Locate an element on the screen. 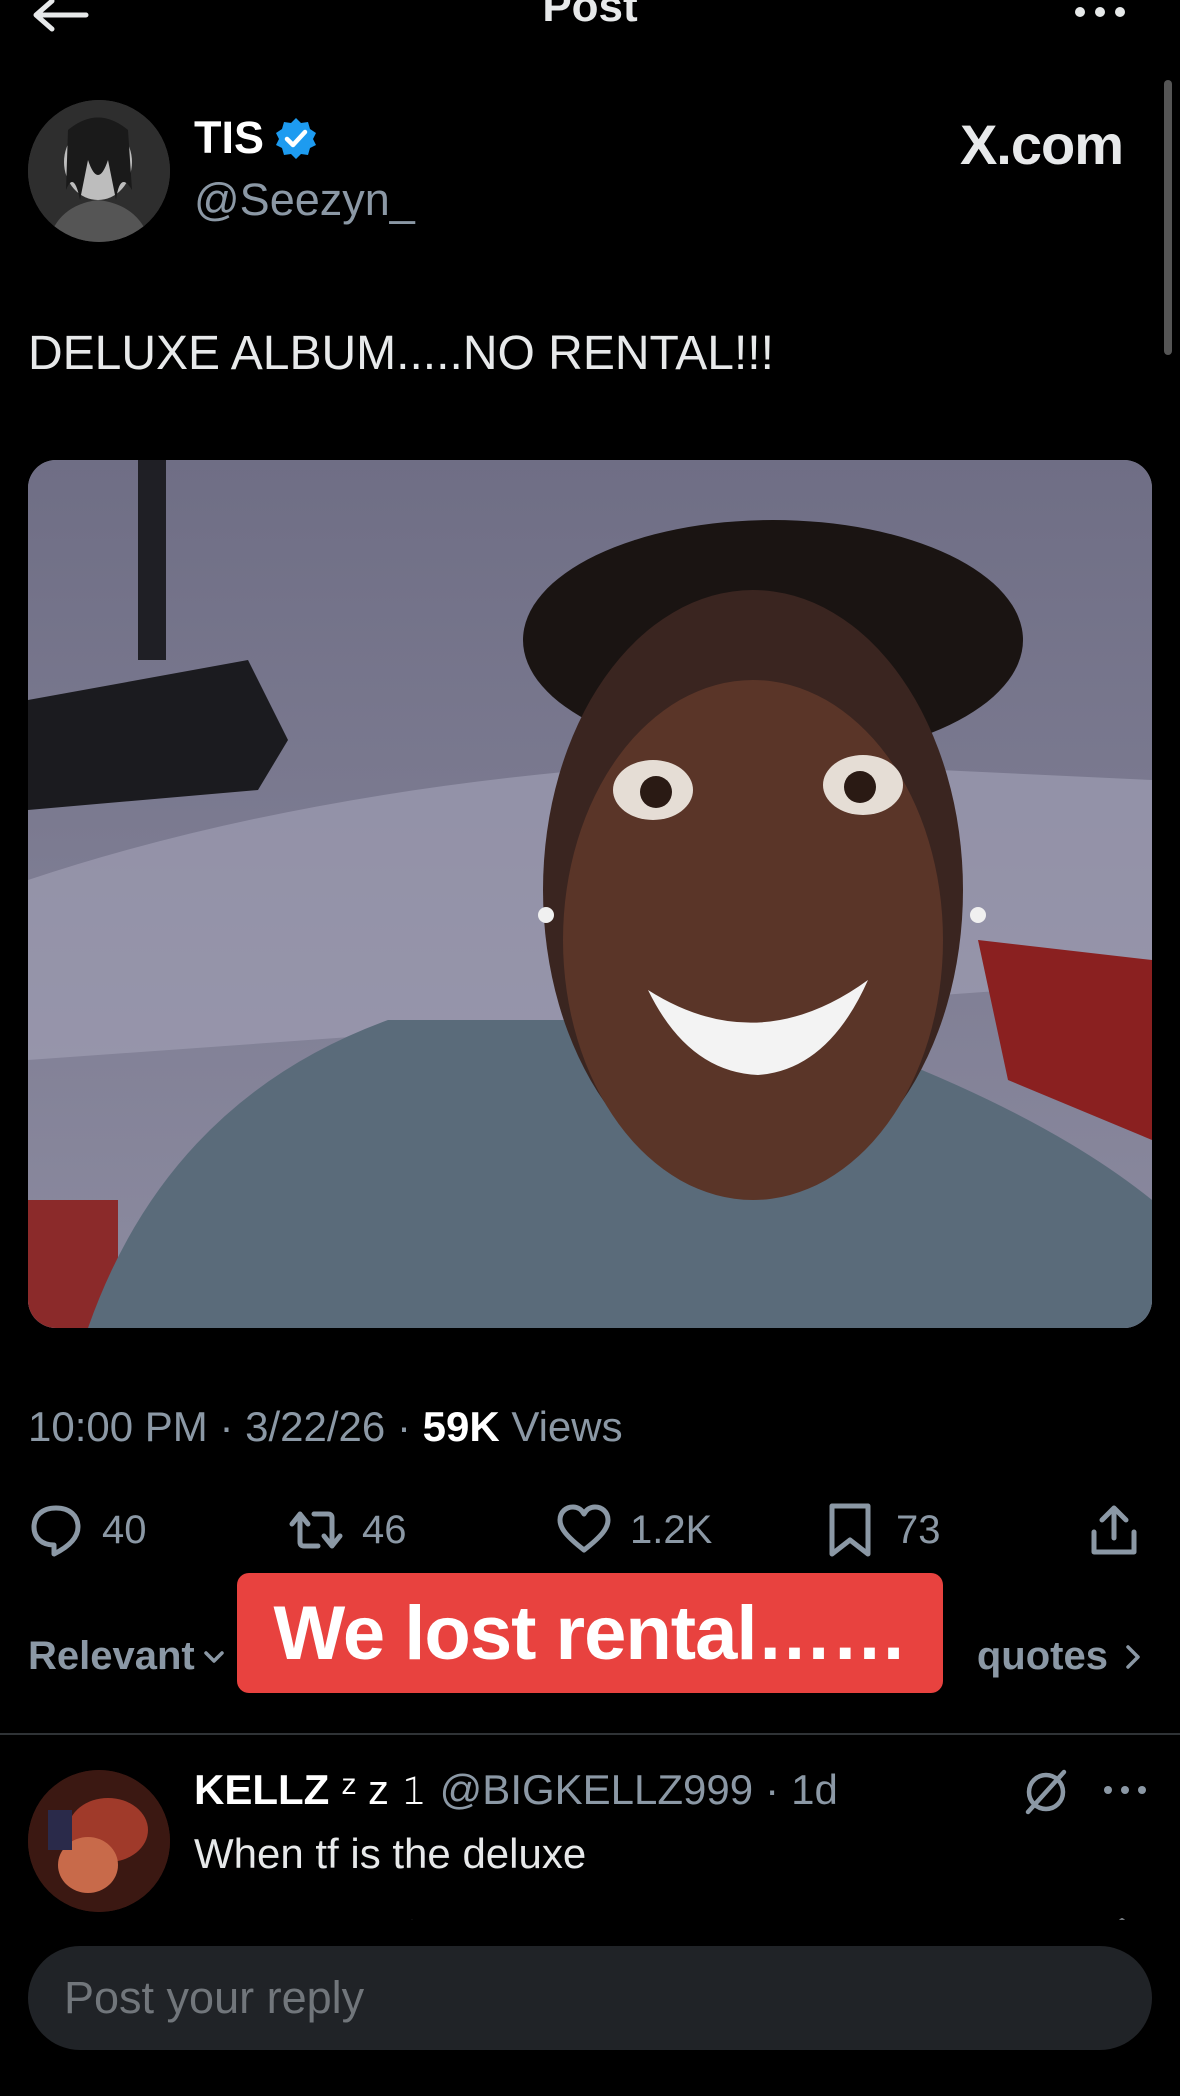 This screenshot has width=1180, height=2096. share-button is located at coordinates (1114, 1530).